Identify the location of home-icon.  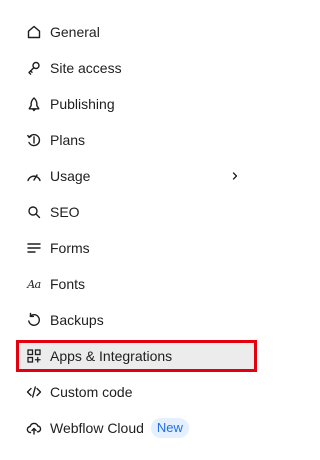
(34, 32).